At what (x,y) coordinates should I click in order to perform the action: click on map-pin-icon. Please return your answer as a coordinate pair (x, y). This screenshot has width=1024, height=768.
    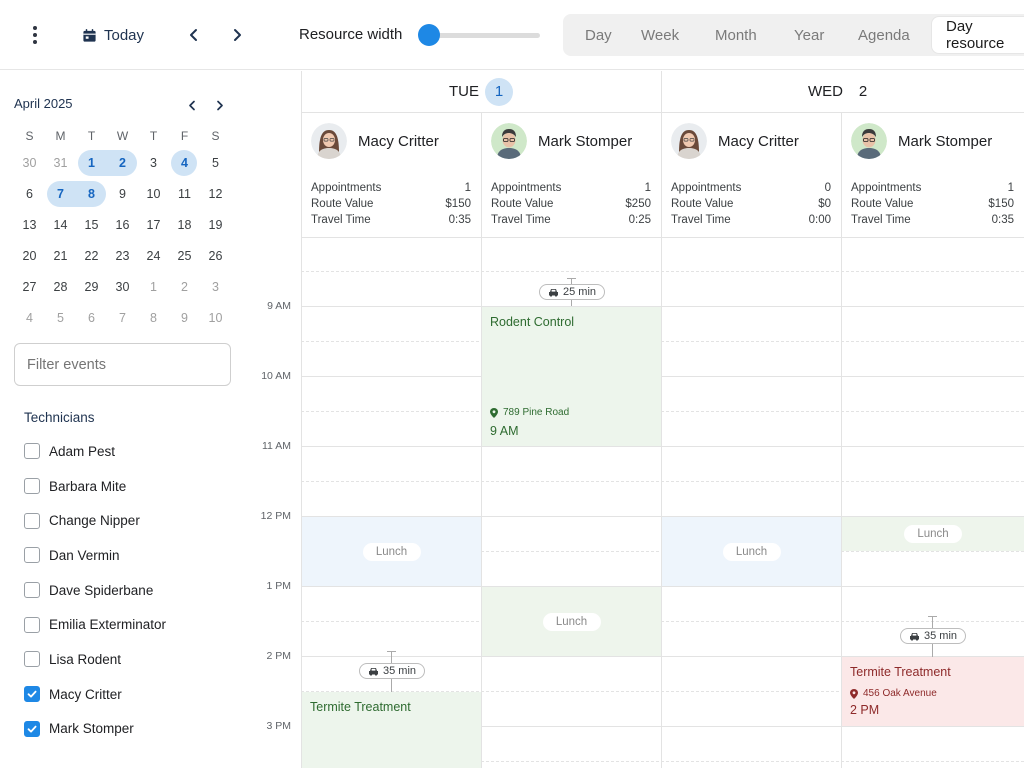
    Looking at the image, I should click on (494, 412).